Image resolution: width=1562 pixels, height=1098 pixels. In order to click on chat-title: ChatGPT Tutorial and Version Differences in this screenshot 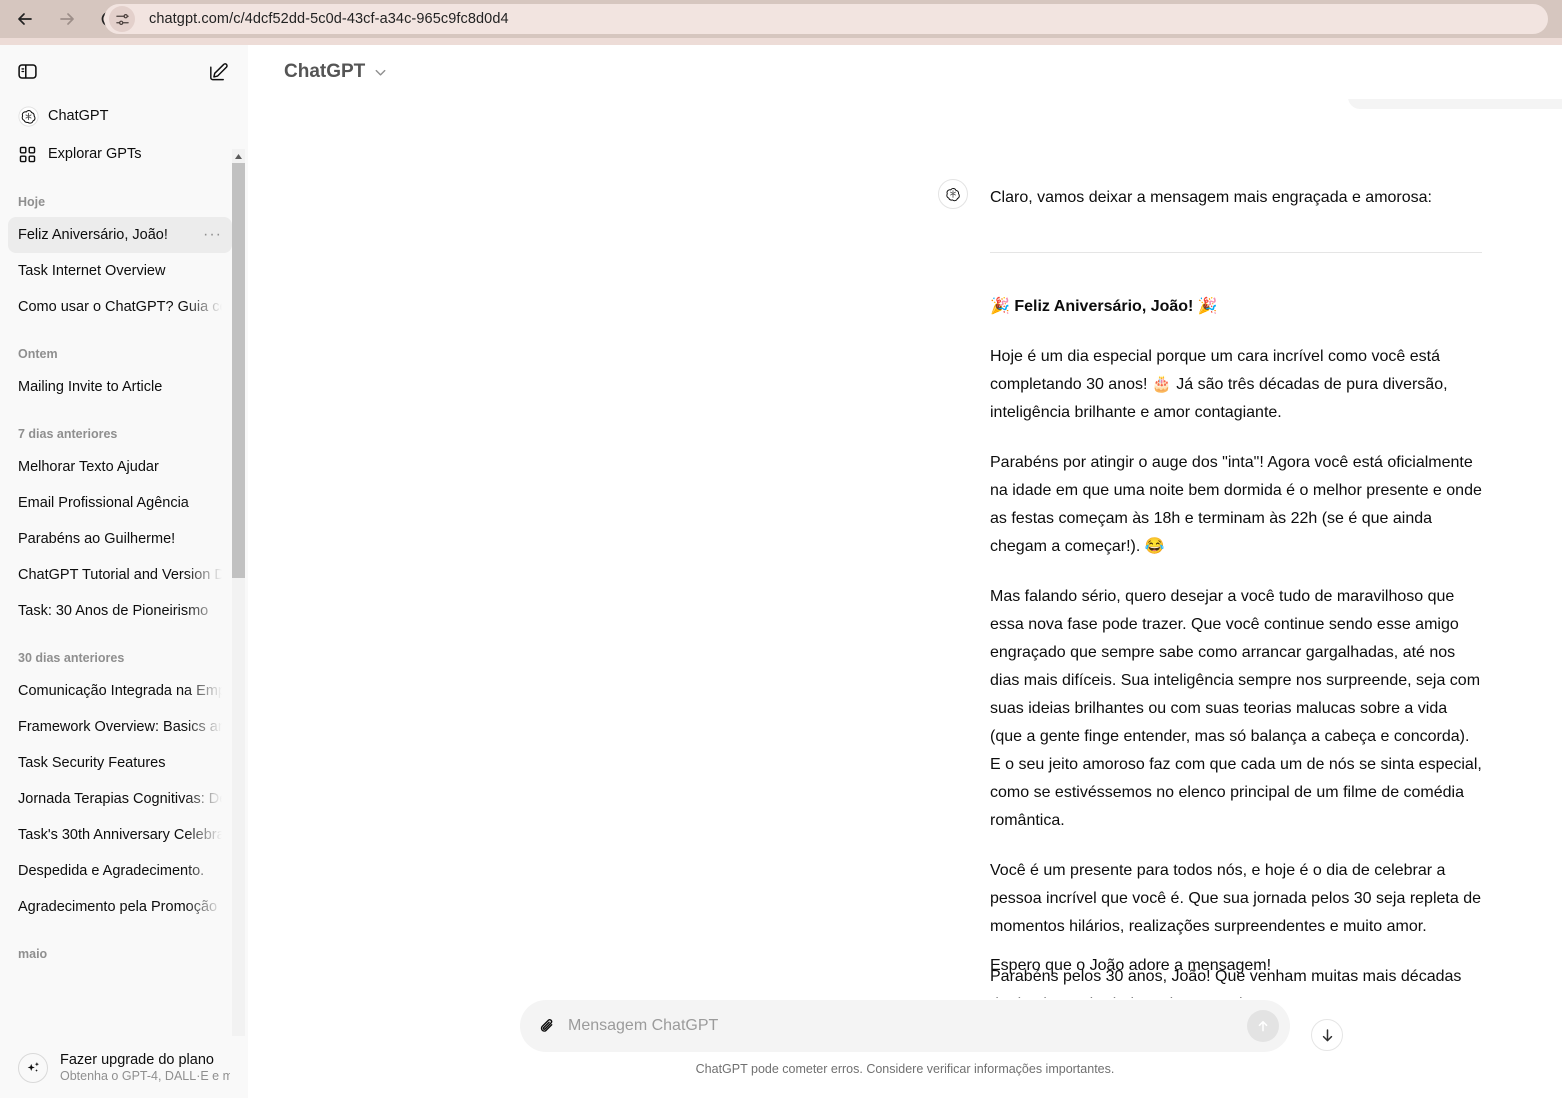, I will do `click(120, 575)`.